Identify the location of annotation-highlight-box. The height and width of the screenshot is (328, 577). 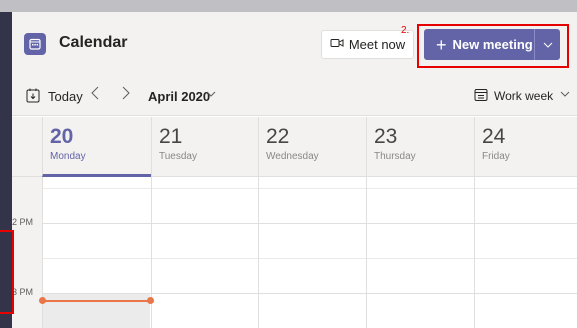
(493, 46).